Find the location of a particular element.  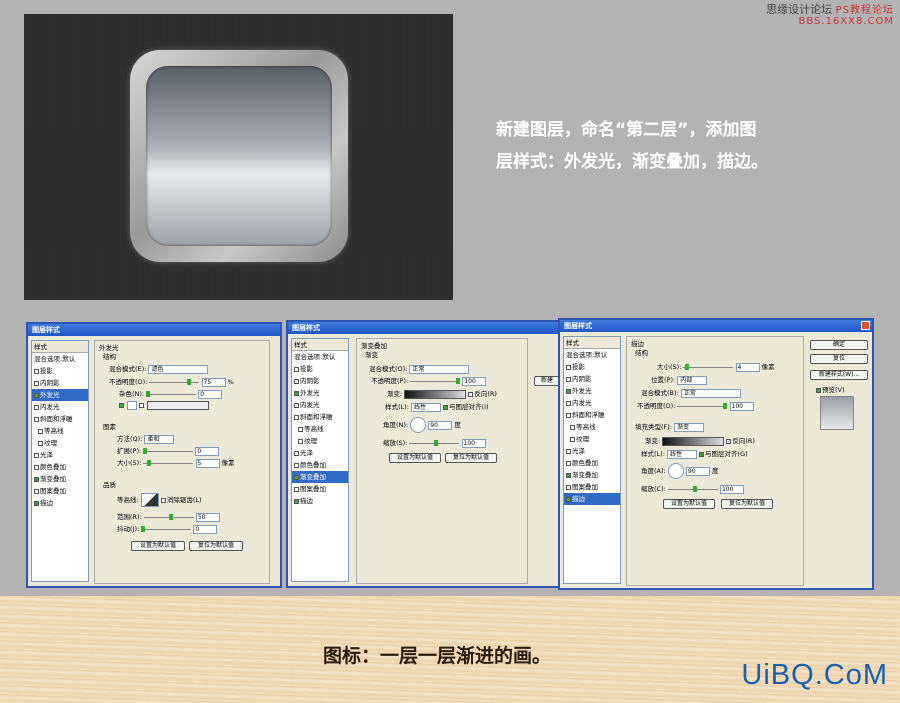

cancel-button: 复位 is located at coordinates (839, 359).